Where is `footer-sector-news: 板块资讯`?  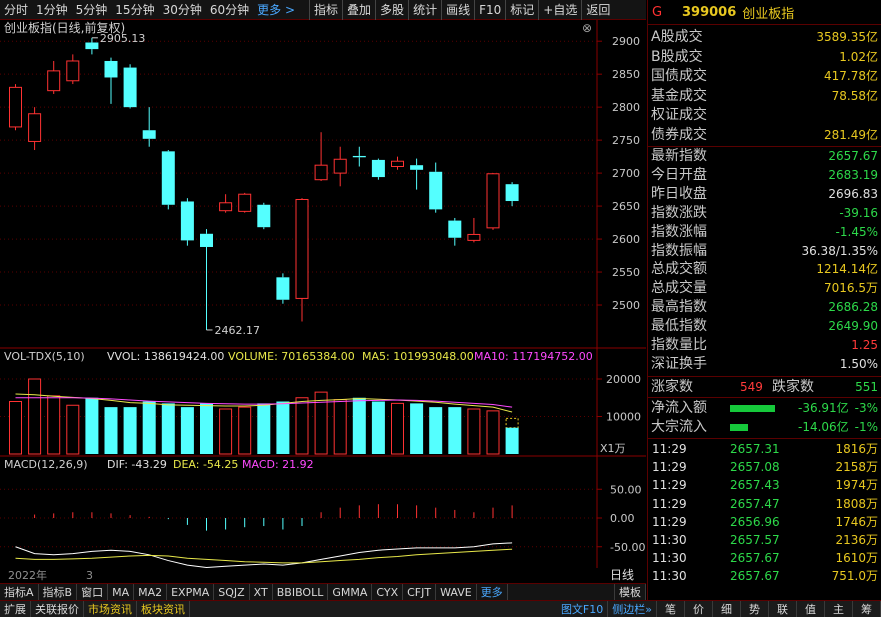
footer-sector-news: 板块资讯 is located at coordinates (163, 608).